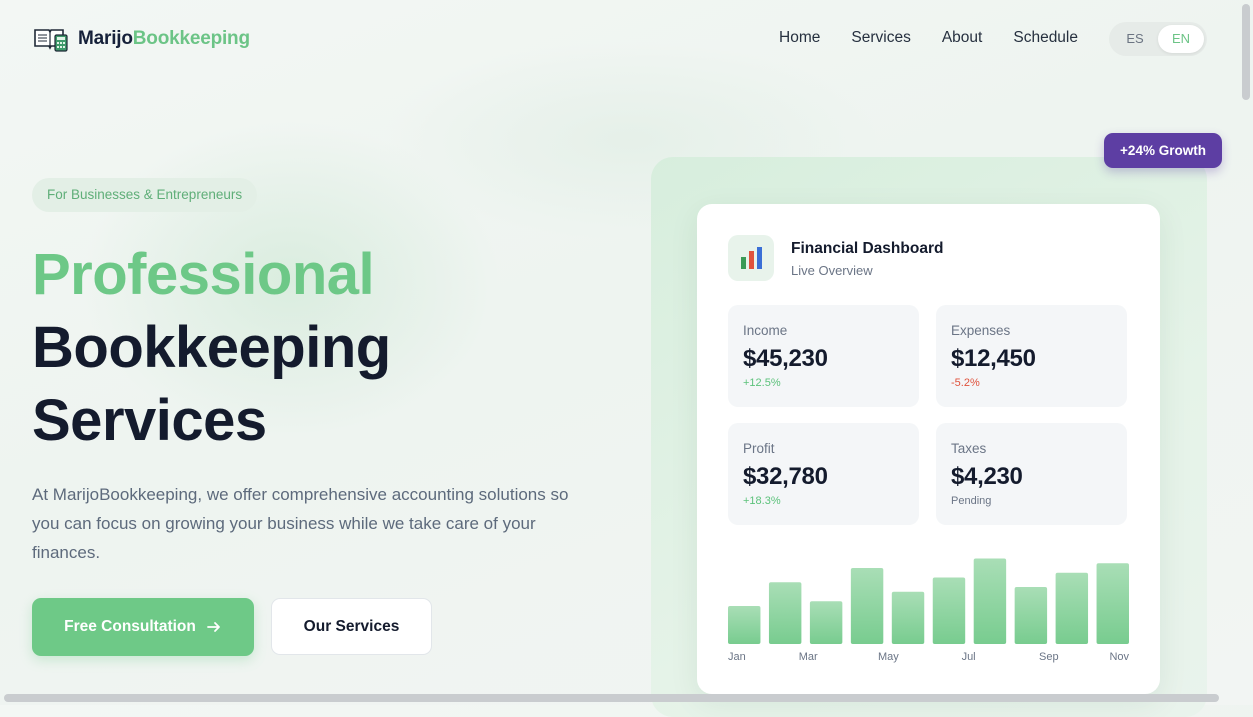 This screenshot has width=1253, height=717. Describe the element at coordinates (105, 38) in the screenshot. I see `brand-name-first: Marijo` at that location.